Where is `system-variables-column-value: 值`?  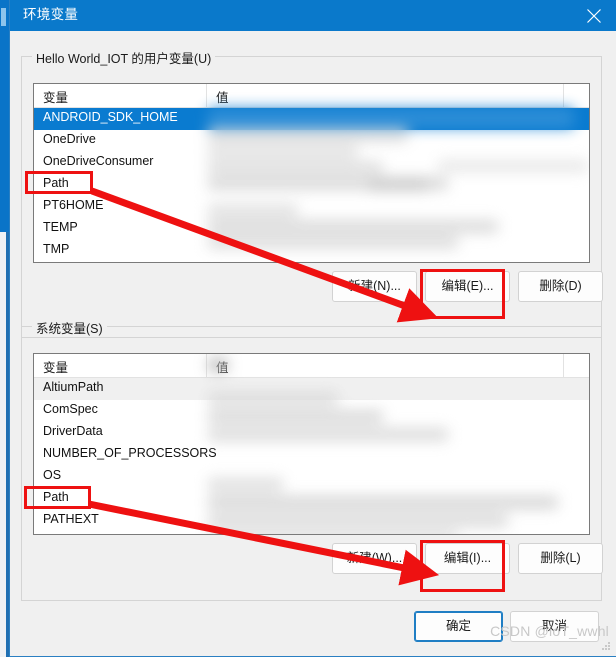
system-variables-column-value: 值 is located at coordinates (385, 365).